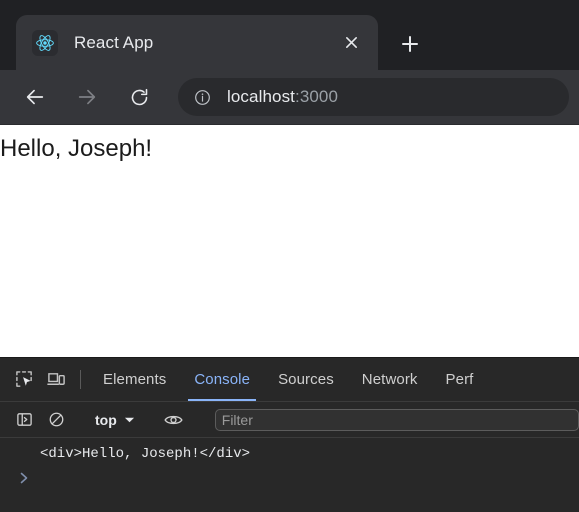 The image size is (579, 512). Describe the element at coordinates (114, 42) in the screenshot. I see `tab-title: React App` at that location.